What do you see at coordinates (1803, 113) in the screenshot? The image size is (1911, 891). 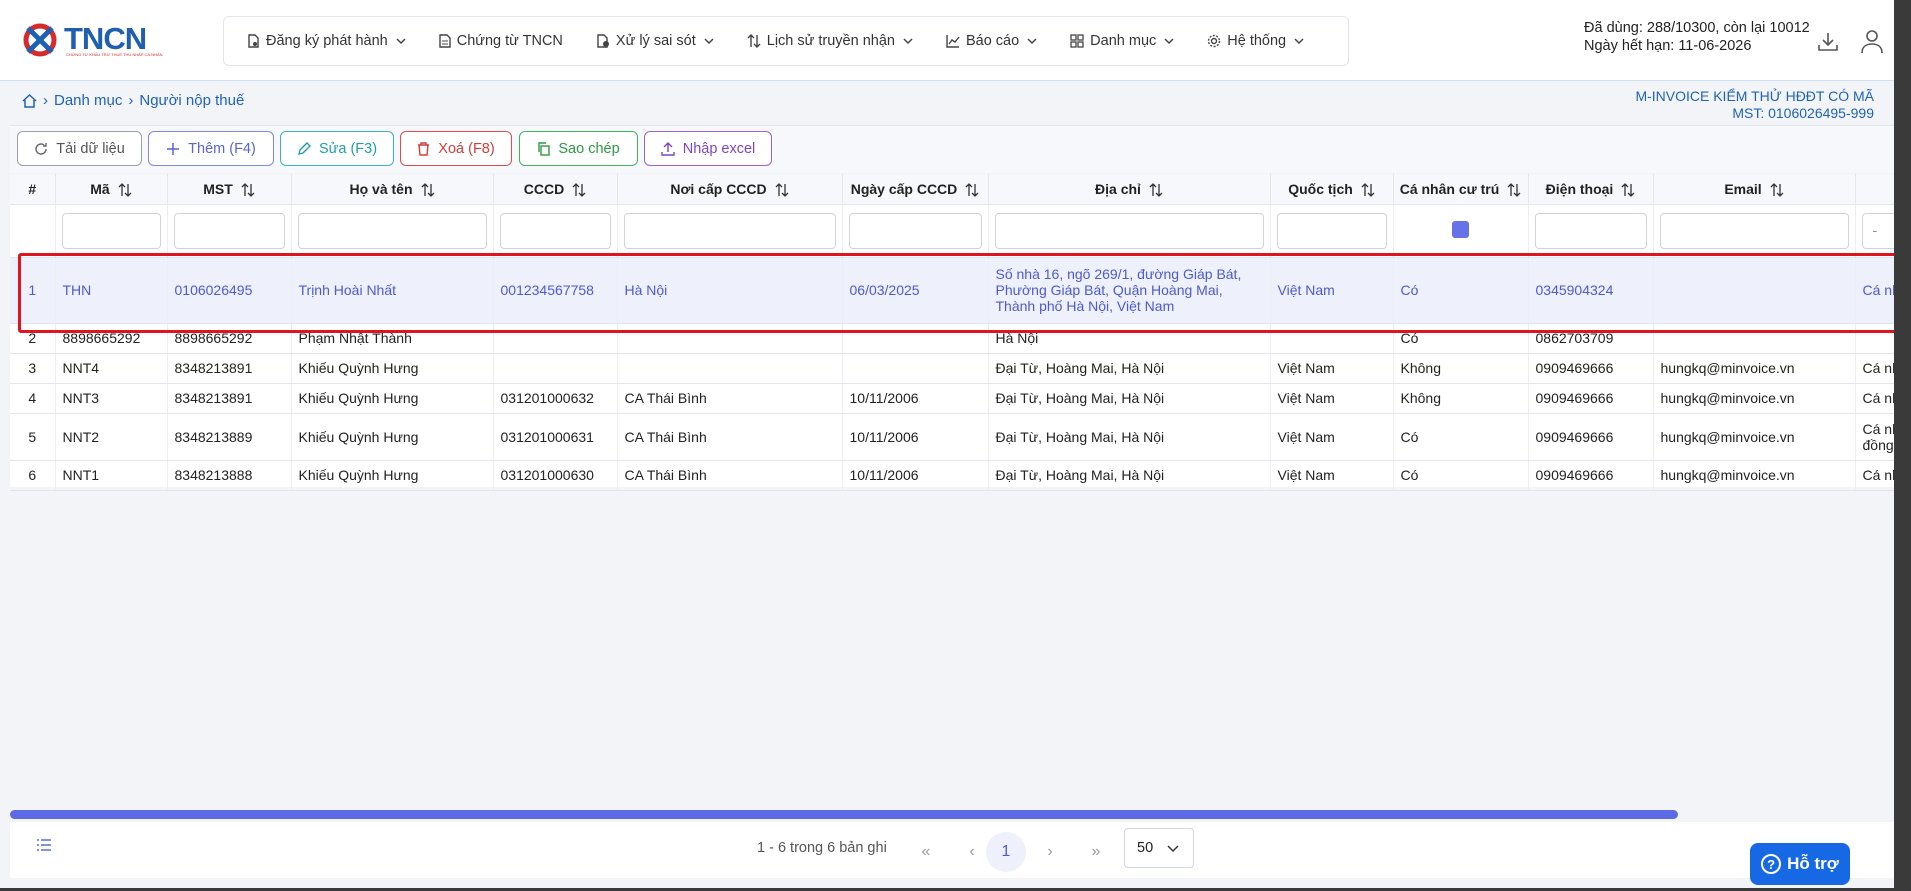 I see `company-mst: MST: 0106026495-999` at bounding box center [1803, 113].